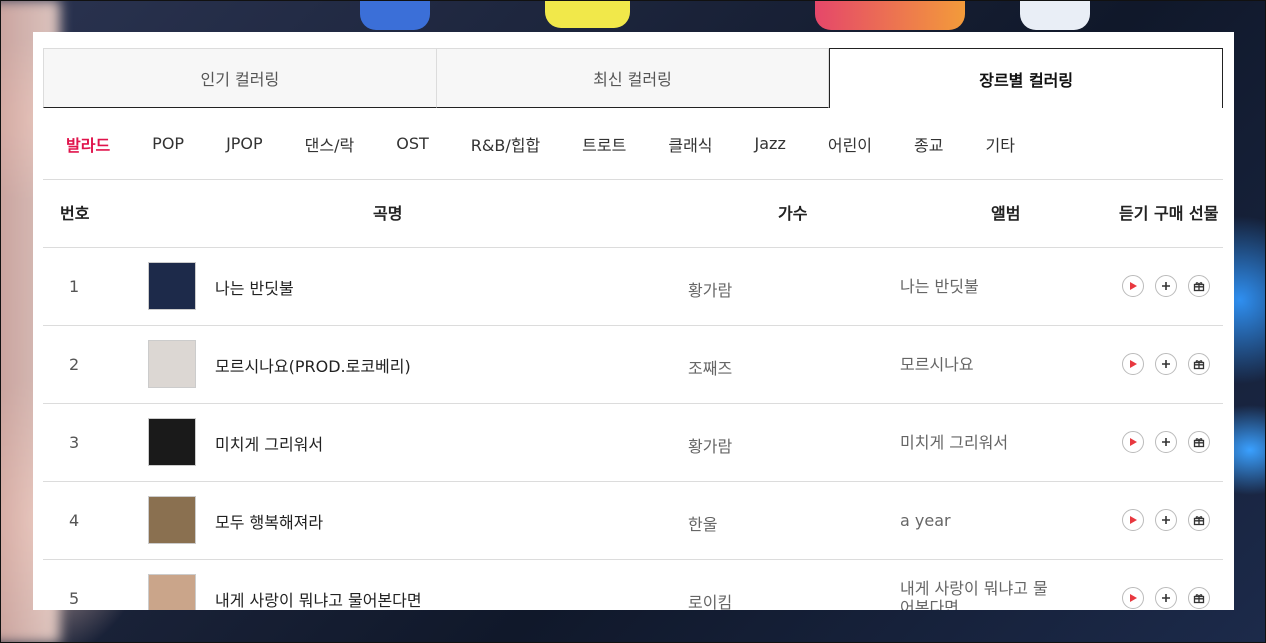  What do you see at coordinates (710, 367) in the screenshot?
I see `song-artist: 조째즈` at bounding box center [710, 367].